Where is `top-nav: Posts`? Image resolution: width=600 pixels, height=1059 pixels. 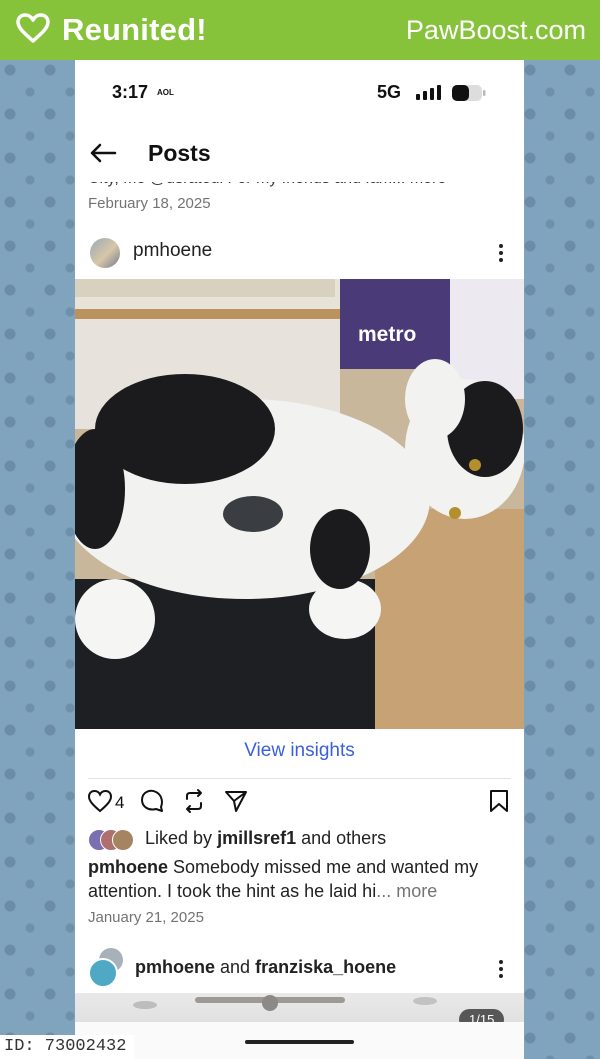
top-nav: Posts is located at coordinates (299, 153).